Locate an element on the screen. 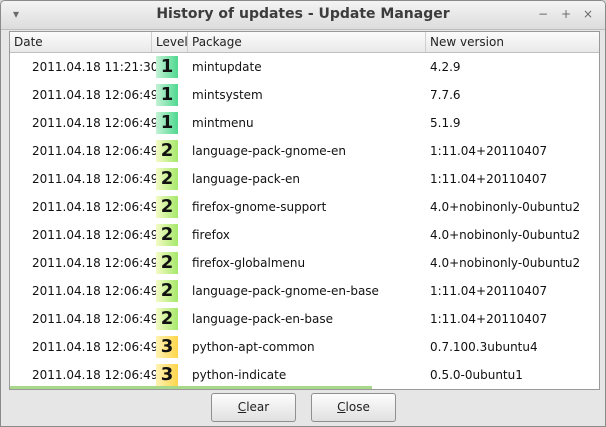 This screenshot has height=427, width=606. row-version: 5.1.9 is located at coordinates (445, 123).